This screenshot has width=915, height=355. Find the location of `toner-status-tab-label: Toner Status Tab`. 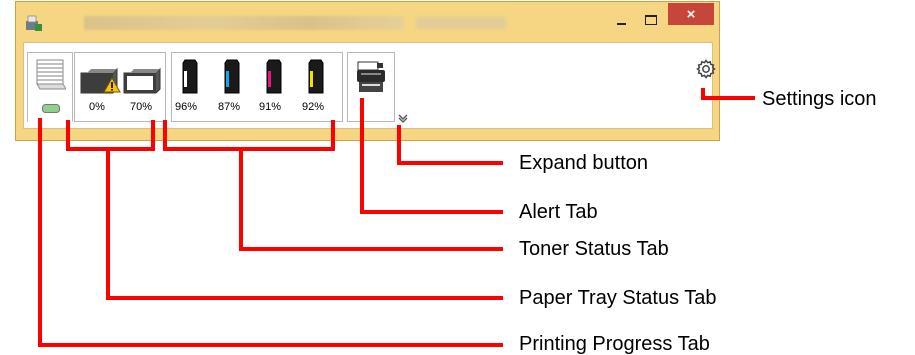

toner-status-tab-label: Toner Status Tab is located at coordinates (594, 249).